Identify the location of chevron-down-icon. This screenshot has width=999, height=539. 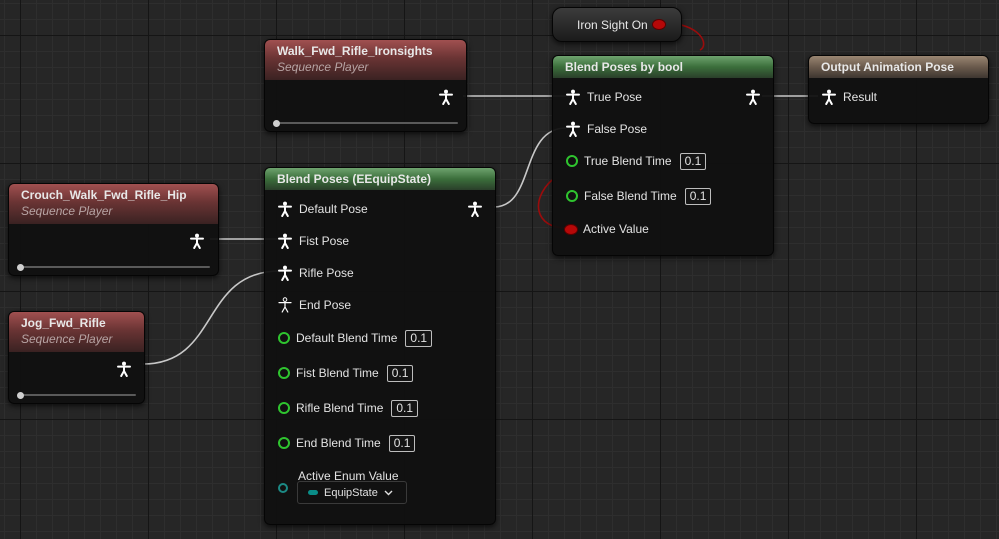
(388, 492).